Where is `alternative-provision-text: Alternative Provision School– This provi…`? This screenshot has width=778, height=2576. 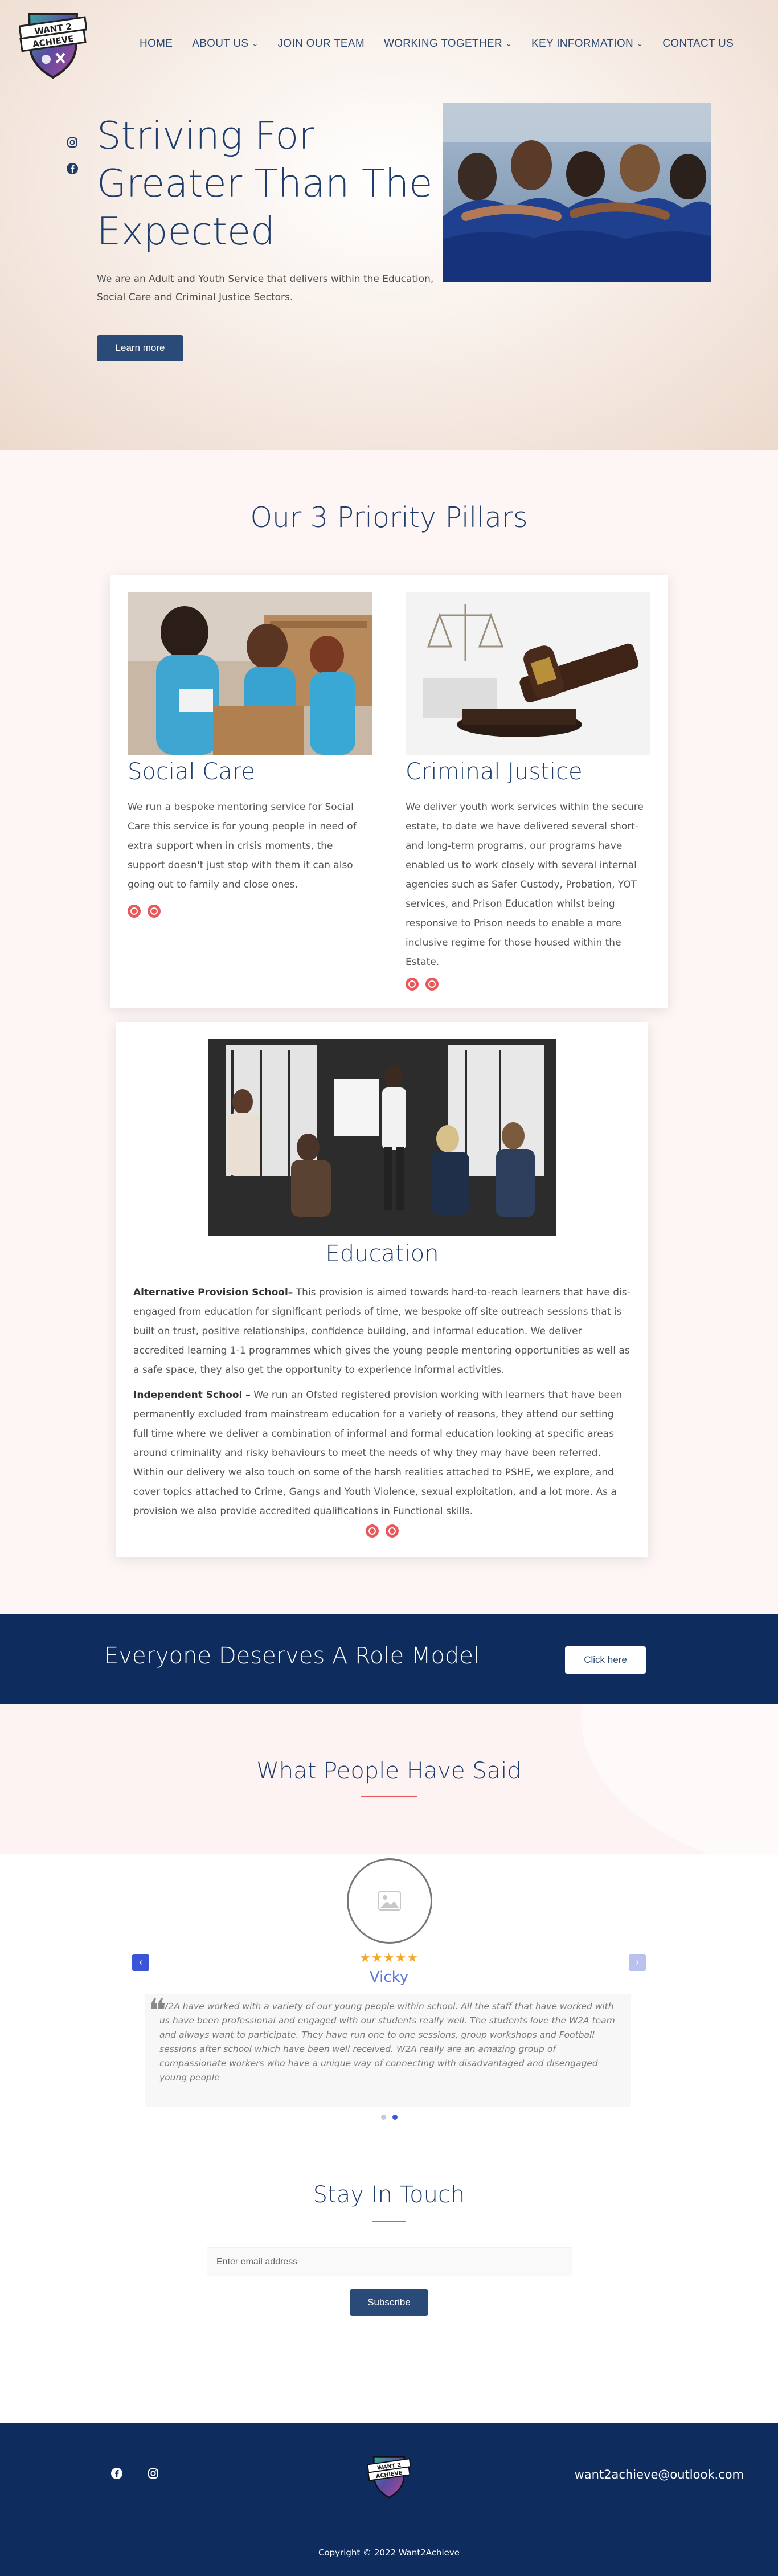 alternative-provision-text: Alternative Provision School– This provi… is located at coordinates (381, 1331).